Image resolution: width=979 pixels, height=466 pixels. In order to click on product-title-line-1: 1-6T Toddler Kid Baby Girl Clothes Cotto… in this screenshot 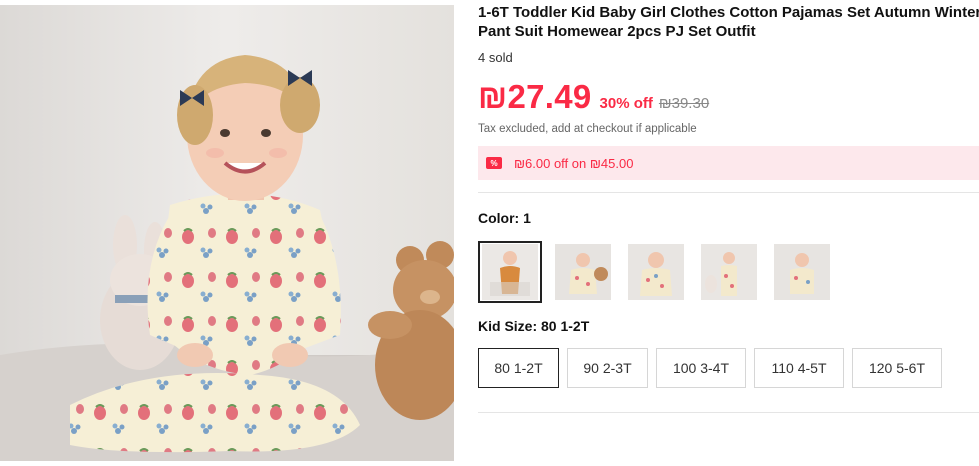, I will do `click(728, 12)`.